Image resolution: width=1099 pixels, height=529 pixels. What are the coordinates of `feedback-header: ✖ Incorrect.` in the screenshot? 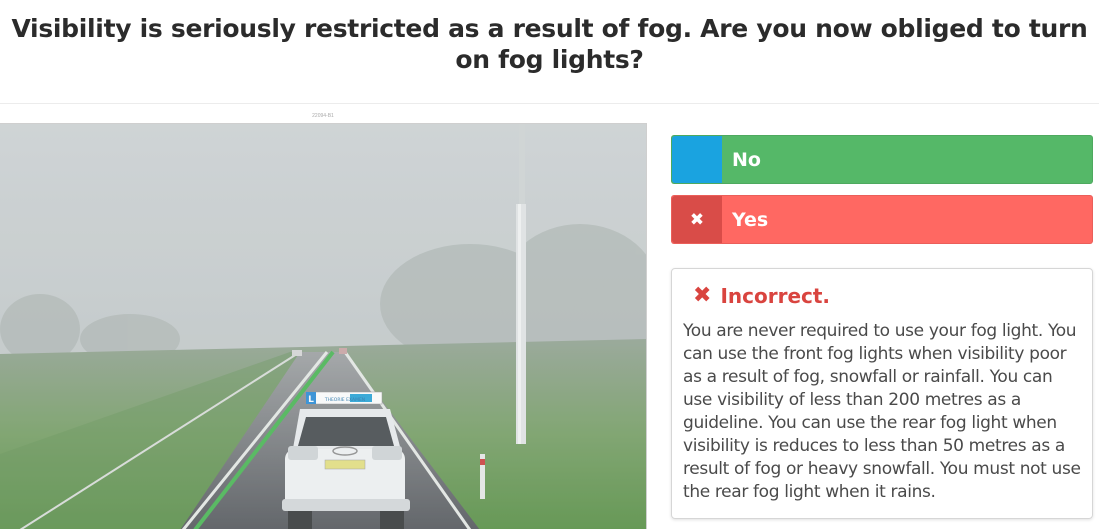 It's located at (887, 295).